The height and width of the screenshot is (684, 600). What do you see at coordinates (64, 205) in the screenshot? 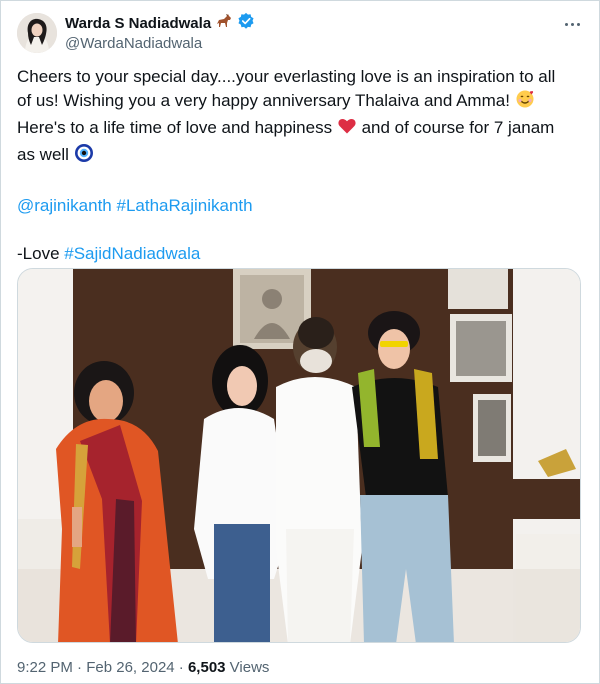
I see `mention-rajinikanth: @rajinikanth` at bounding box center [64, 205].